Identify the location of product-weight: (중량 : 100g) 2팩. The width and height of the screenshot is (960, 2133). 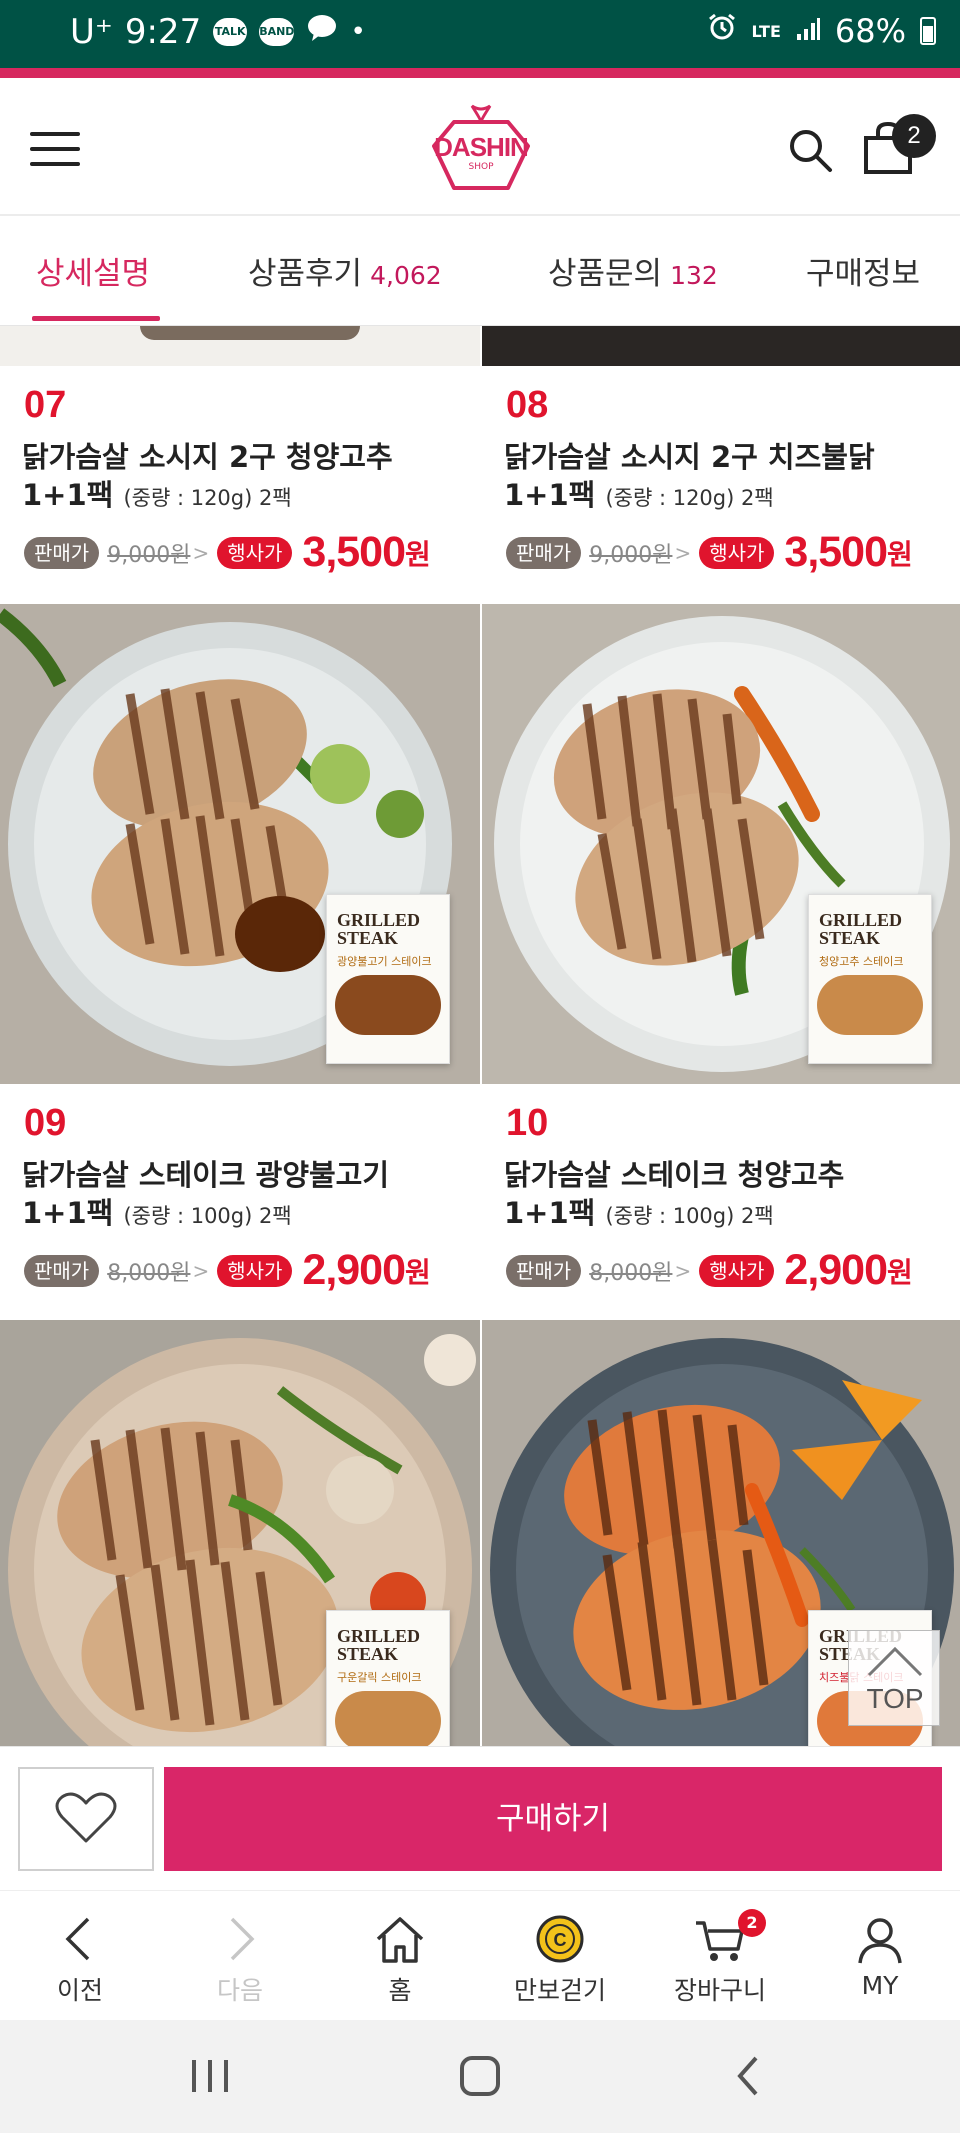
(207, 1216).